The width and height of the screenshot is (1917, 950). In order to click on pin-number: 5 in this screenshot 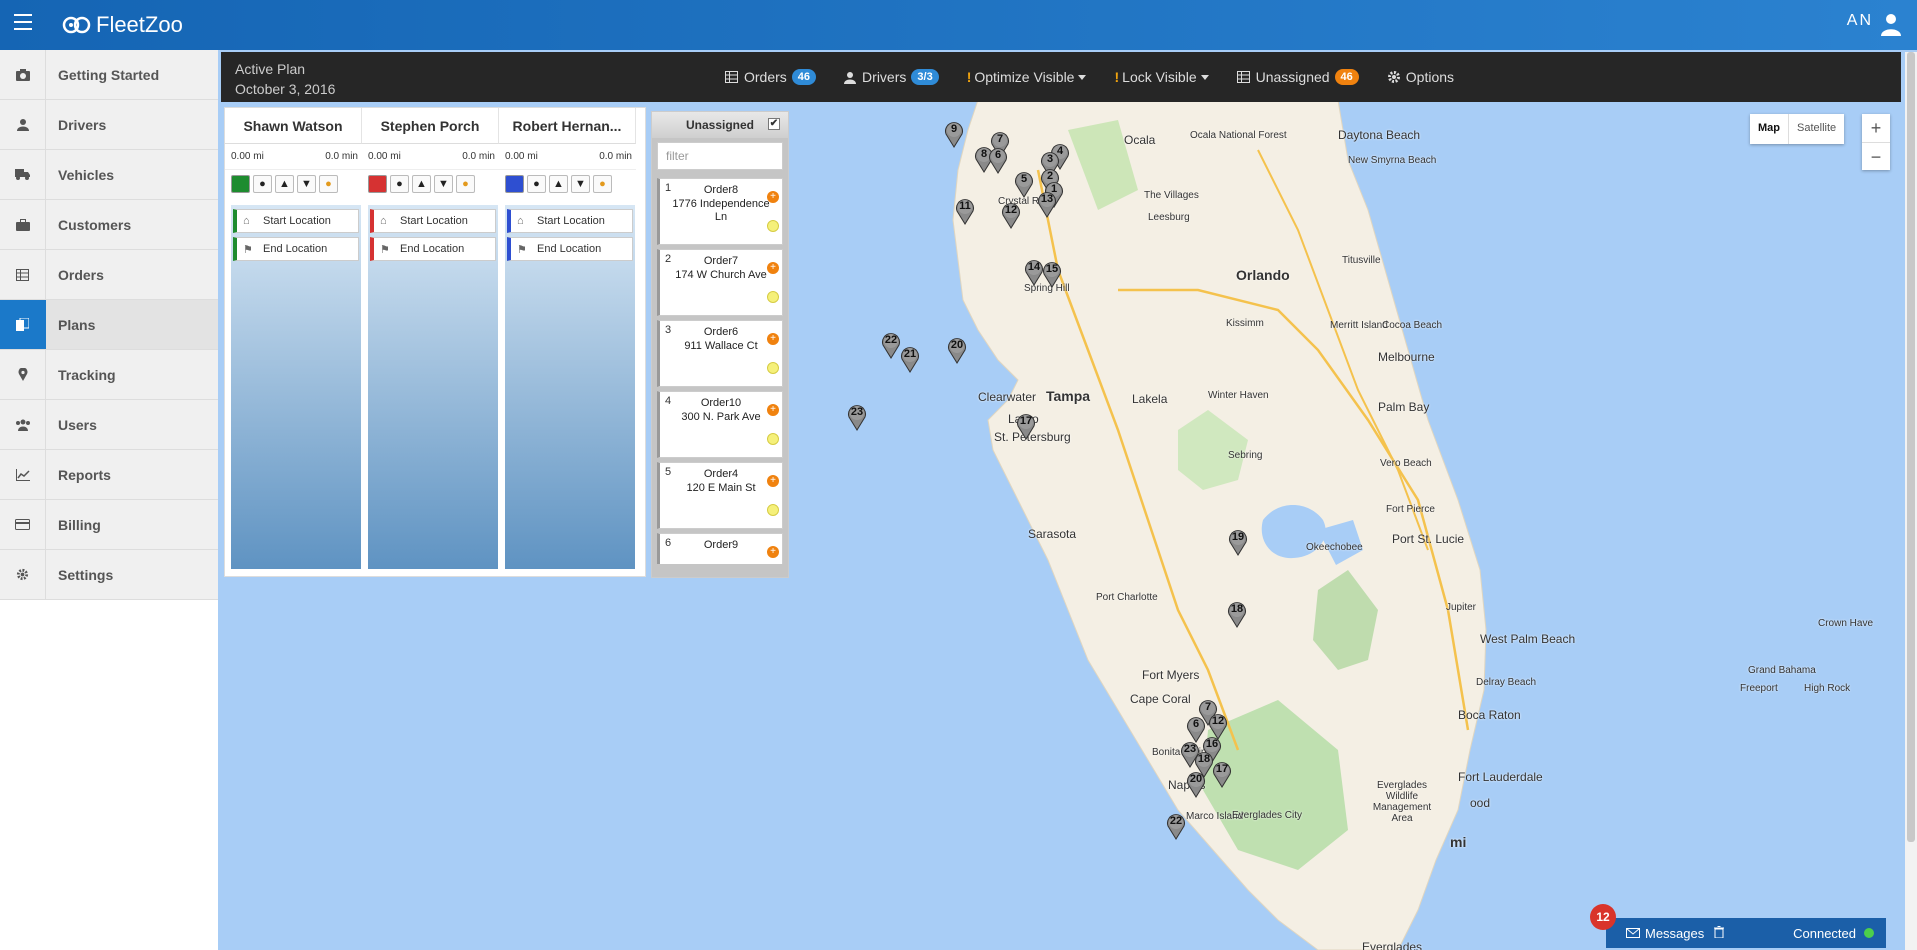, I will do `click(1024, 179)`.